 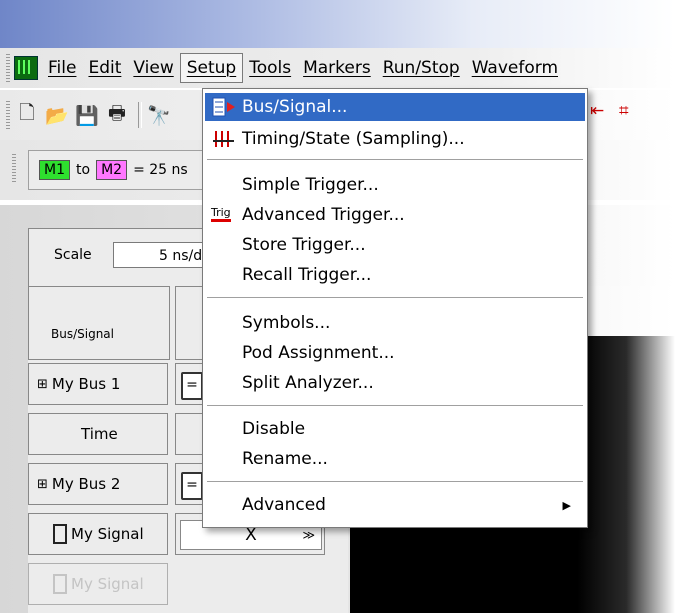 What do you see at coordinates (395, 505) in the screenshot?
I see `menu-item-advanced: Advanced ▶` at bounding box center [395, 505].